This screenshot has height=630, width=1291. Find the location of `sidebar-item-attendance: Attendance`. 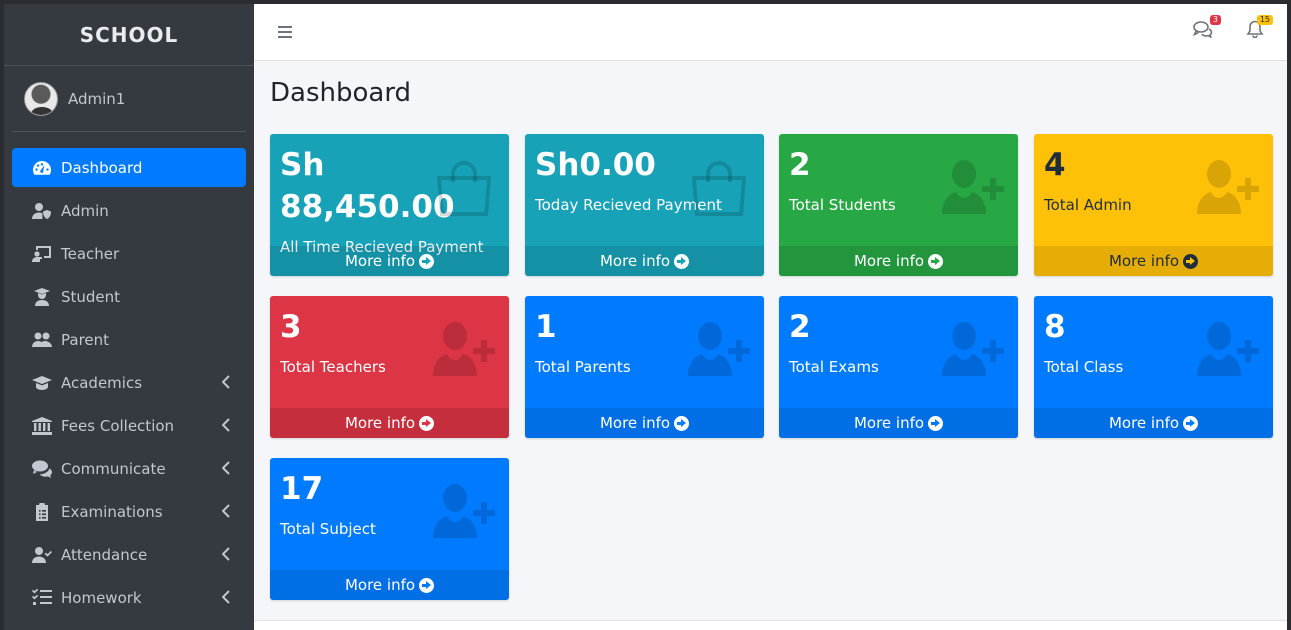

sidebar-item-attendance: Attendance is located at coordinates (129, 554).